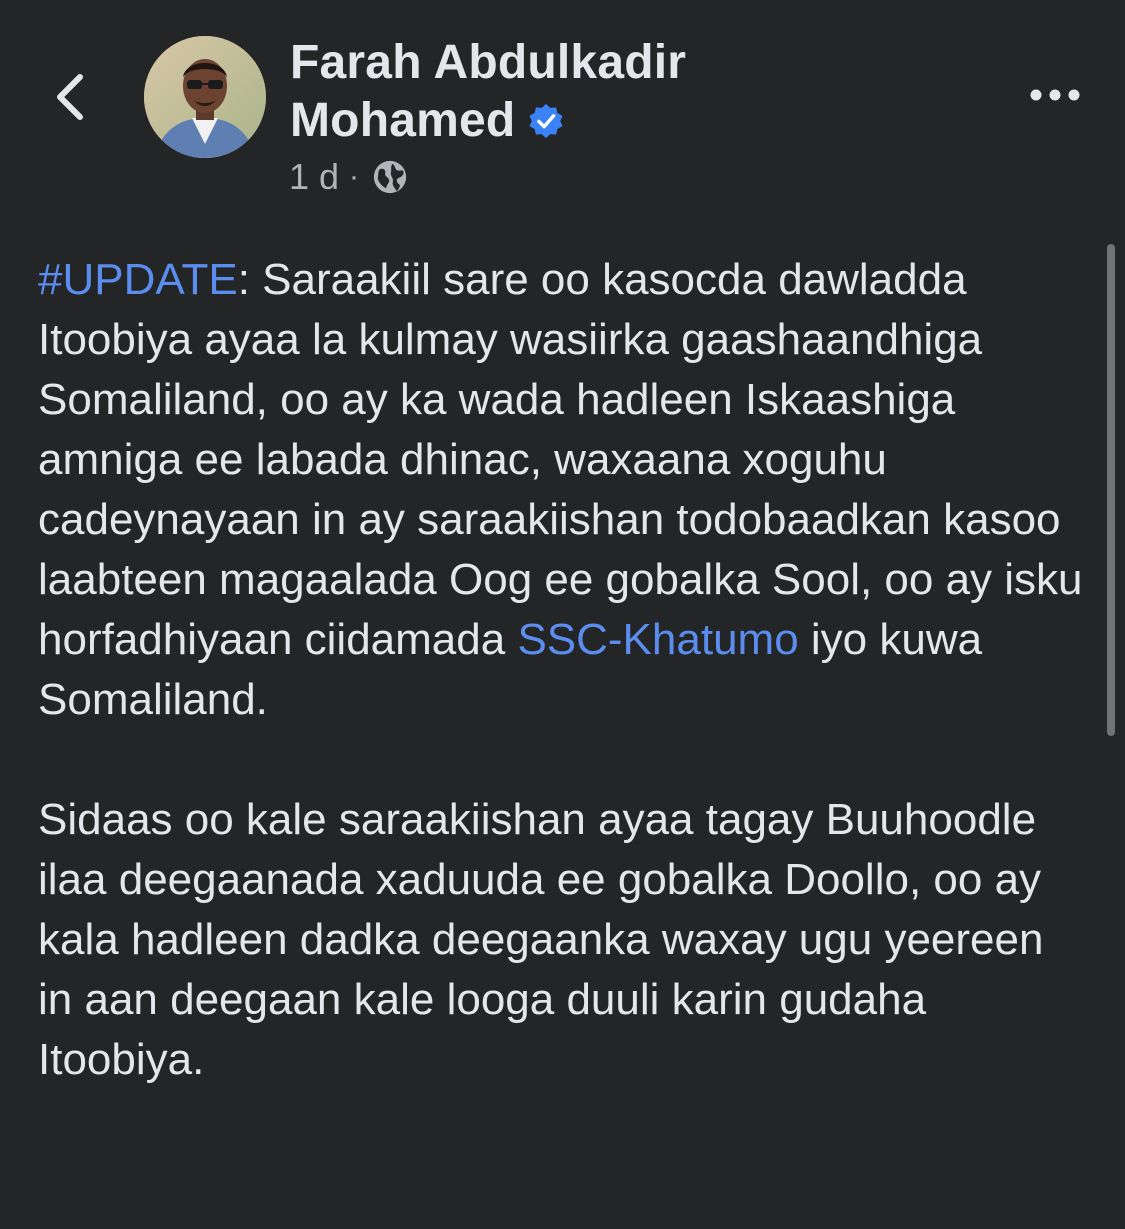 This screenshot has width=1125, height=1229. What do you see at coordinates (403, 120) in the screenshot?
I see `author-name-line2: Mohamed` at bounding box center [403, 120].